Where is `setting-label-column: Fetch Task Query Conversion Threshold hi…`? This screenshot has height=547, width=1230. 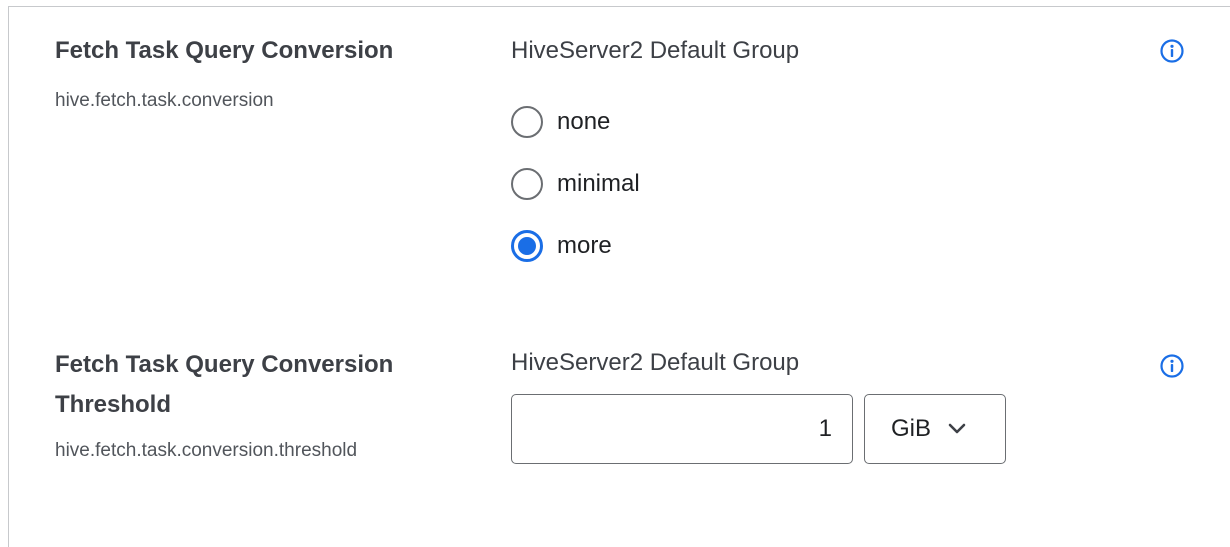
setting-label-column: Fetch Task Query Conversion Threshold hi… is located at coordinates (275, 406).